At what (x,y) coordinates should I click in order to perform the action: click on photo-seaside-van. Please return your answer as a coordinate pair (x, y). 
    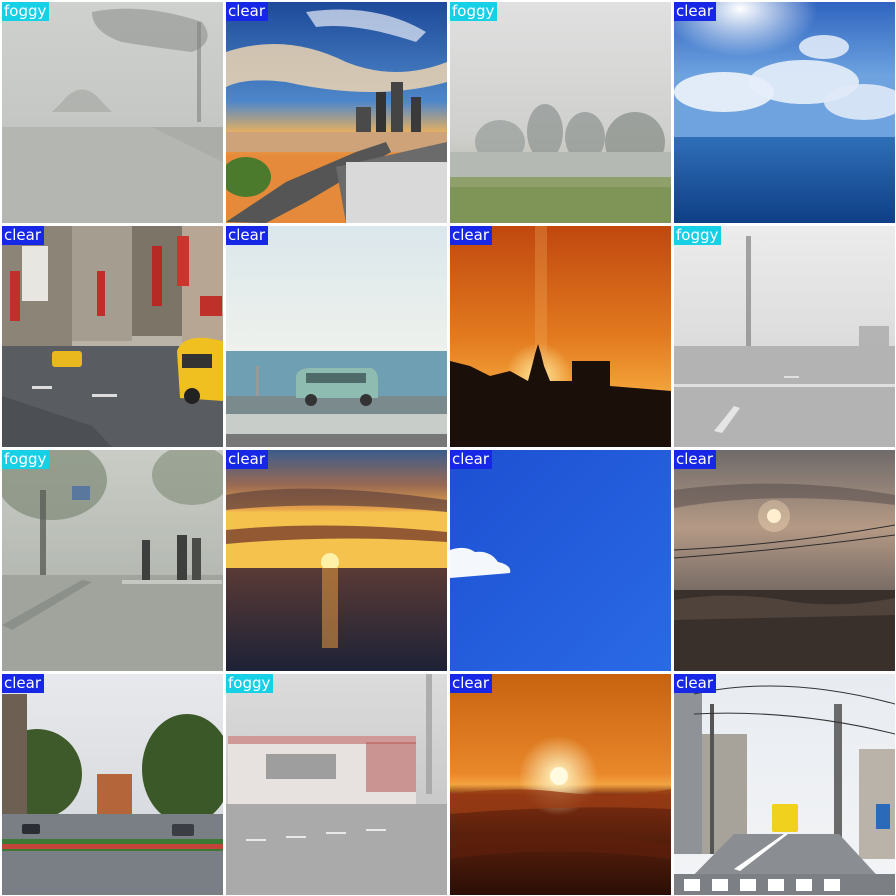
    Looking at the image, I should click on (336, 336).